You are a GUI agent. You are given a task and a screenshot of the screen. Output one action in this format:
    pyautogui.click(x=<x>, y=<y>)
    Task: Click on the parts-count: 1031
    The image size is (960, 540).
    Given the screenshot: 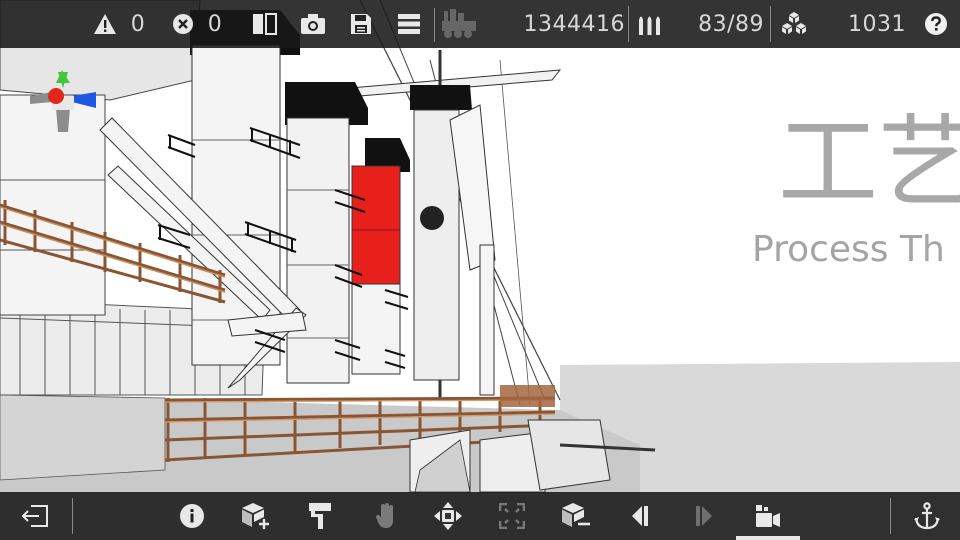 What is the action you would take?
    pyautogui.click(x=877, y=24)
    